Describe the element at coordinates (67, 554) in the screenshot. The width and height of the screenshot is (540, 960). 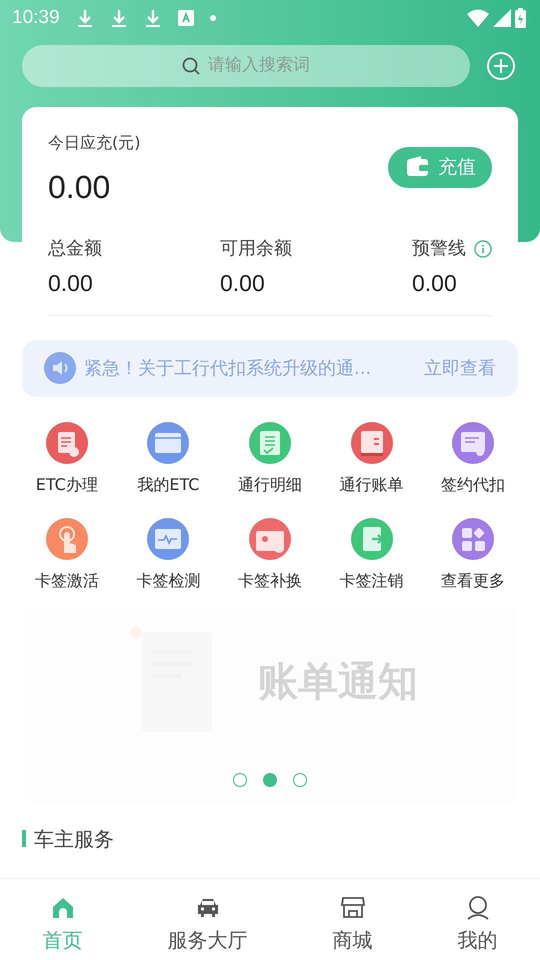
I see `service-item: 卡签激活` at that location.